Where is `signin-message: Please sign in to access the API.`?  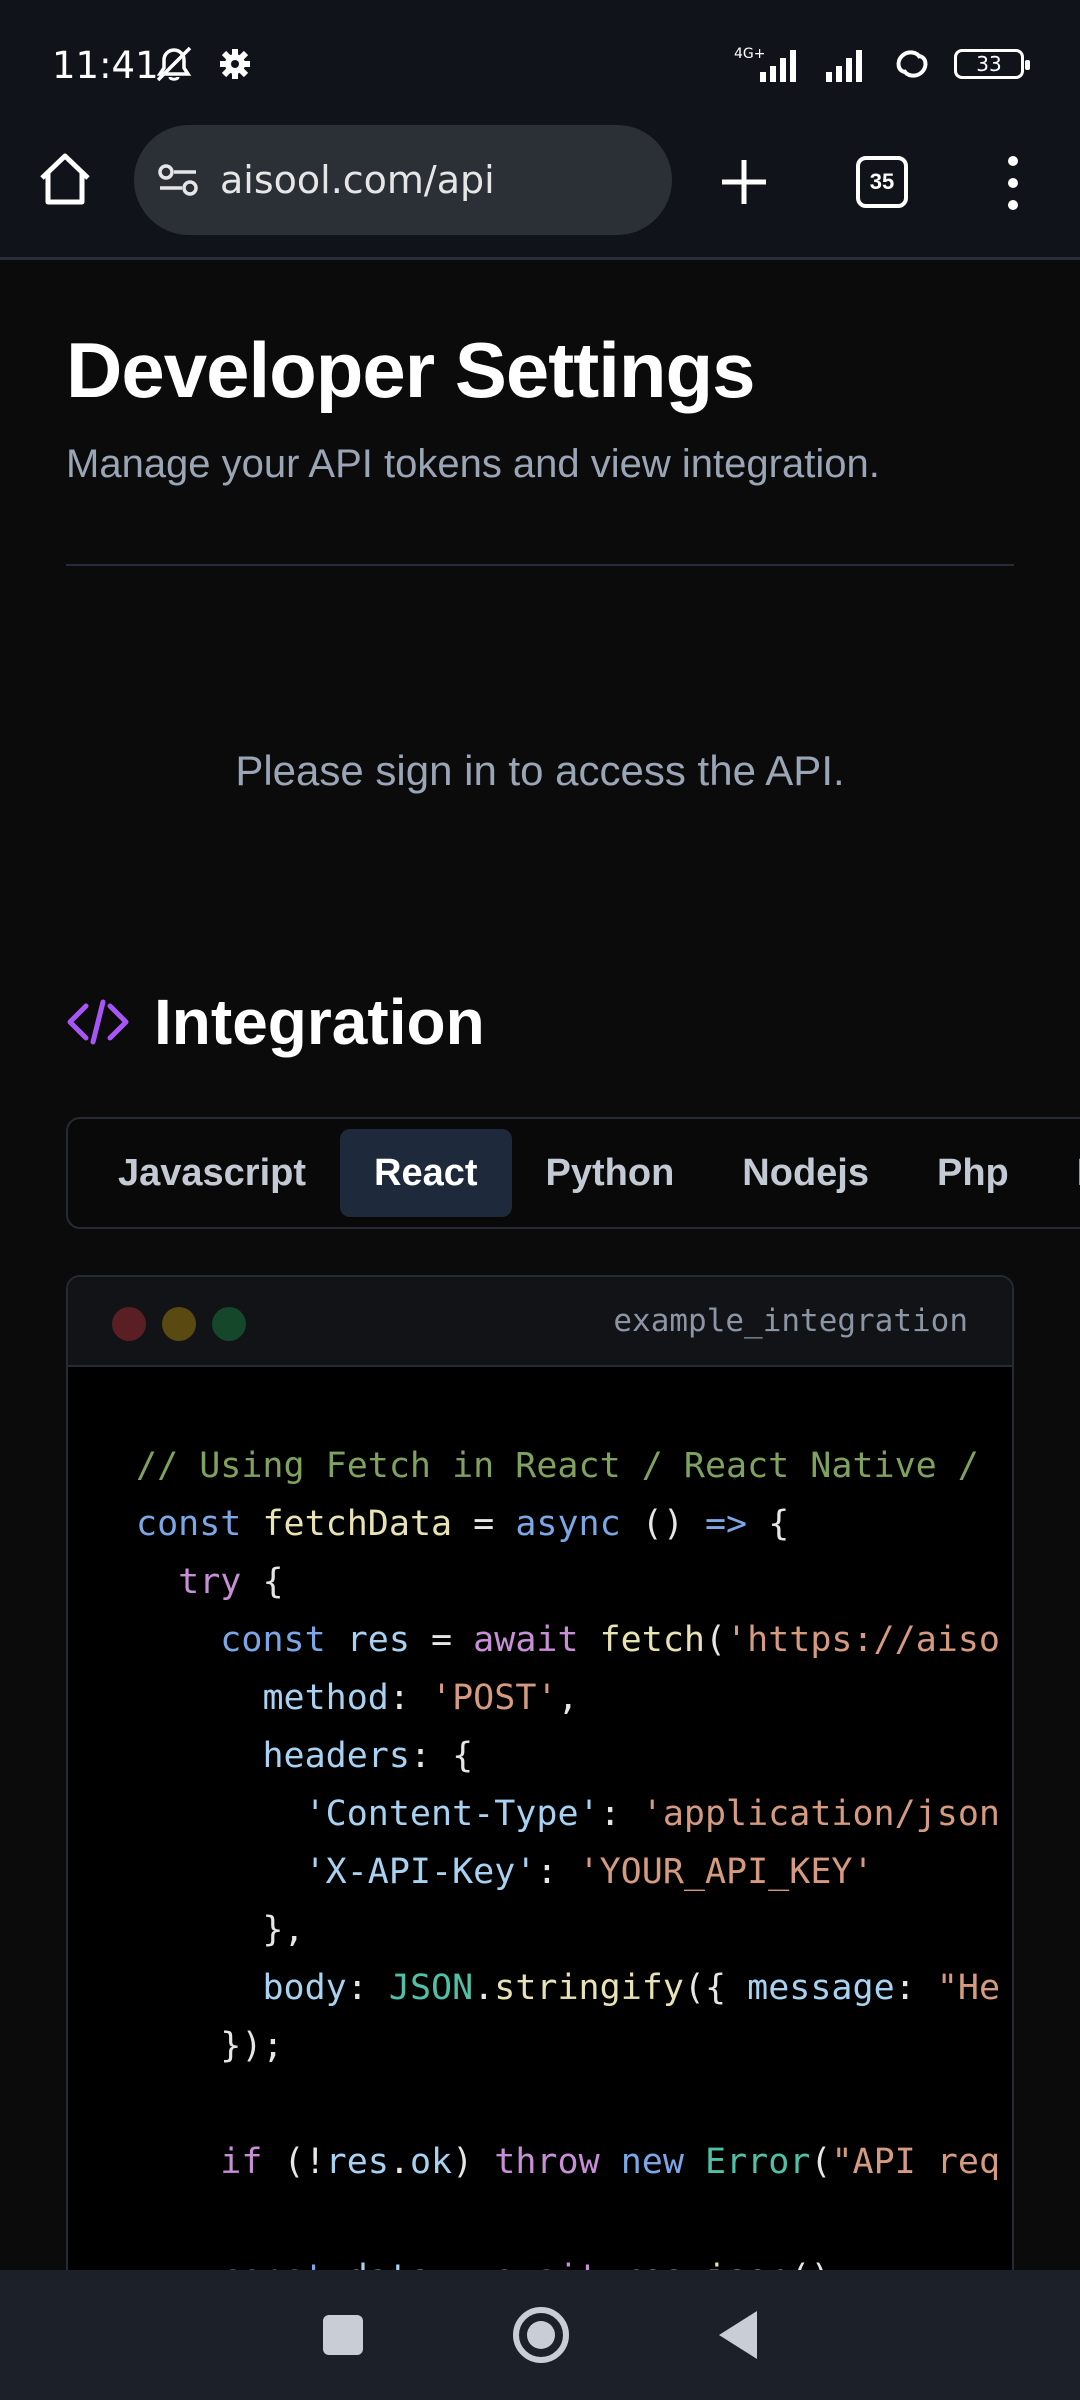 signin-message: Please sign in to access the API. is located at coordinates (540, 770).